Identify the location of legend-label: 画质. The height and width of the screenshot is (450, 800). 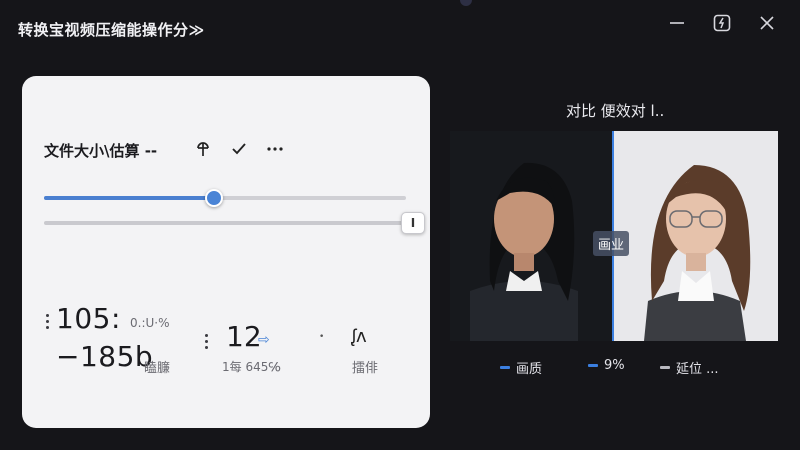
(529, 369).